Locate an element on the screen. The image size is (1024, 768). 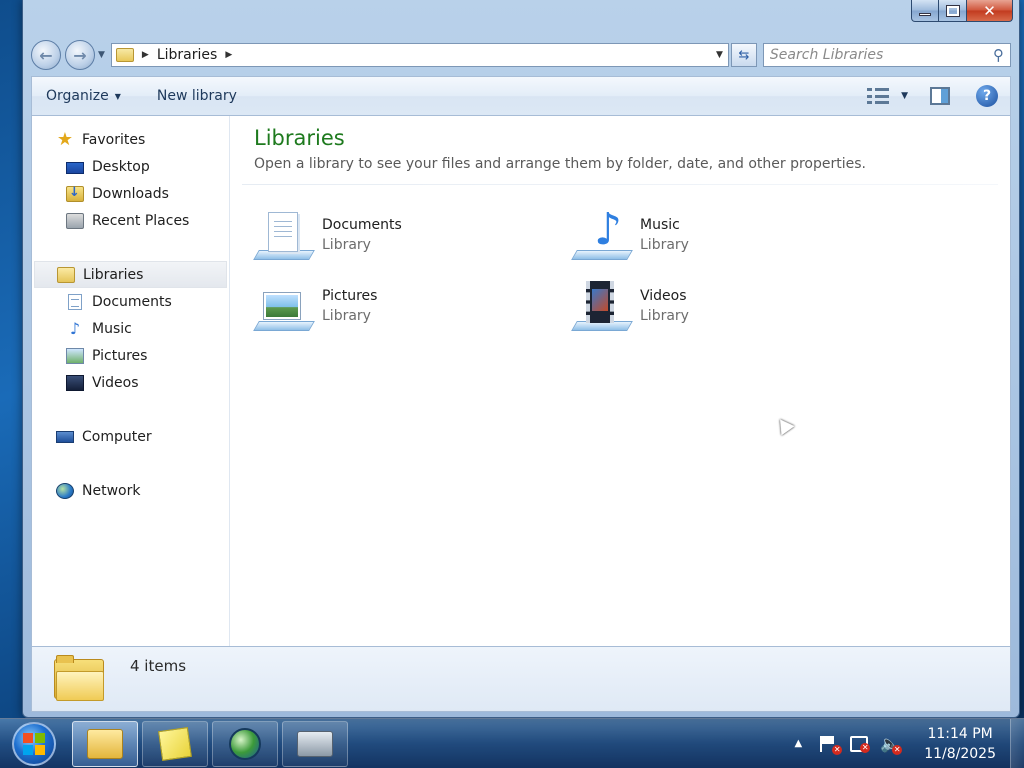
new-library-label: New library is located at coordinates (196, 96).